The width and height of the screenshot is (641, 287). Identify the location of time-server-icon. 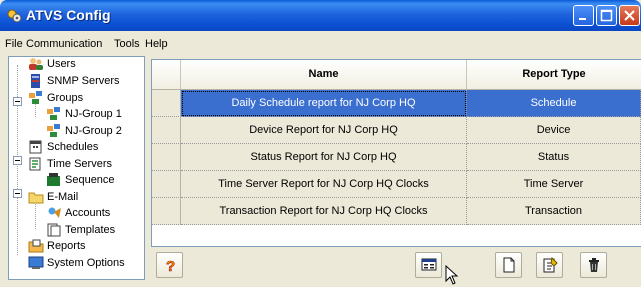
(35, 164).